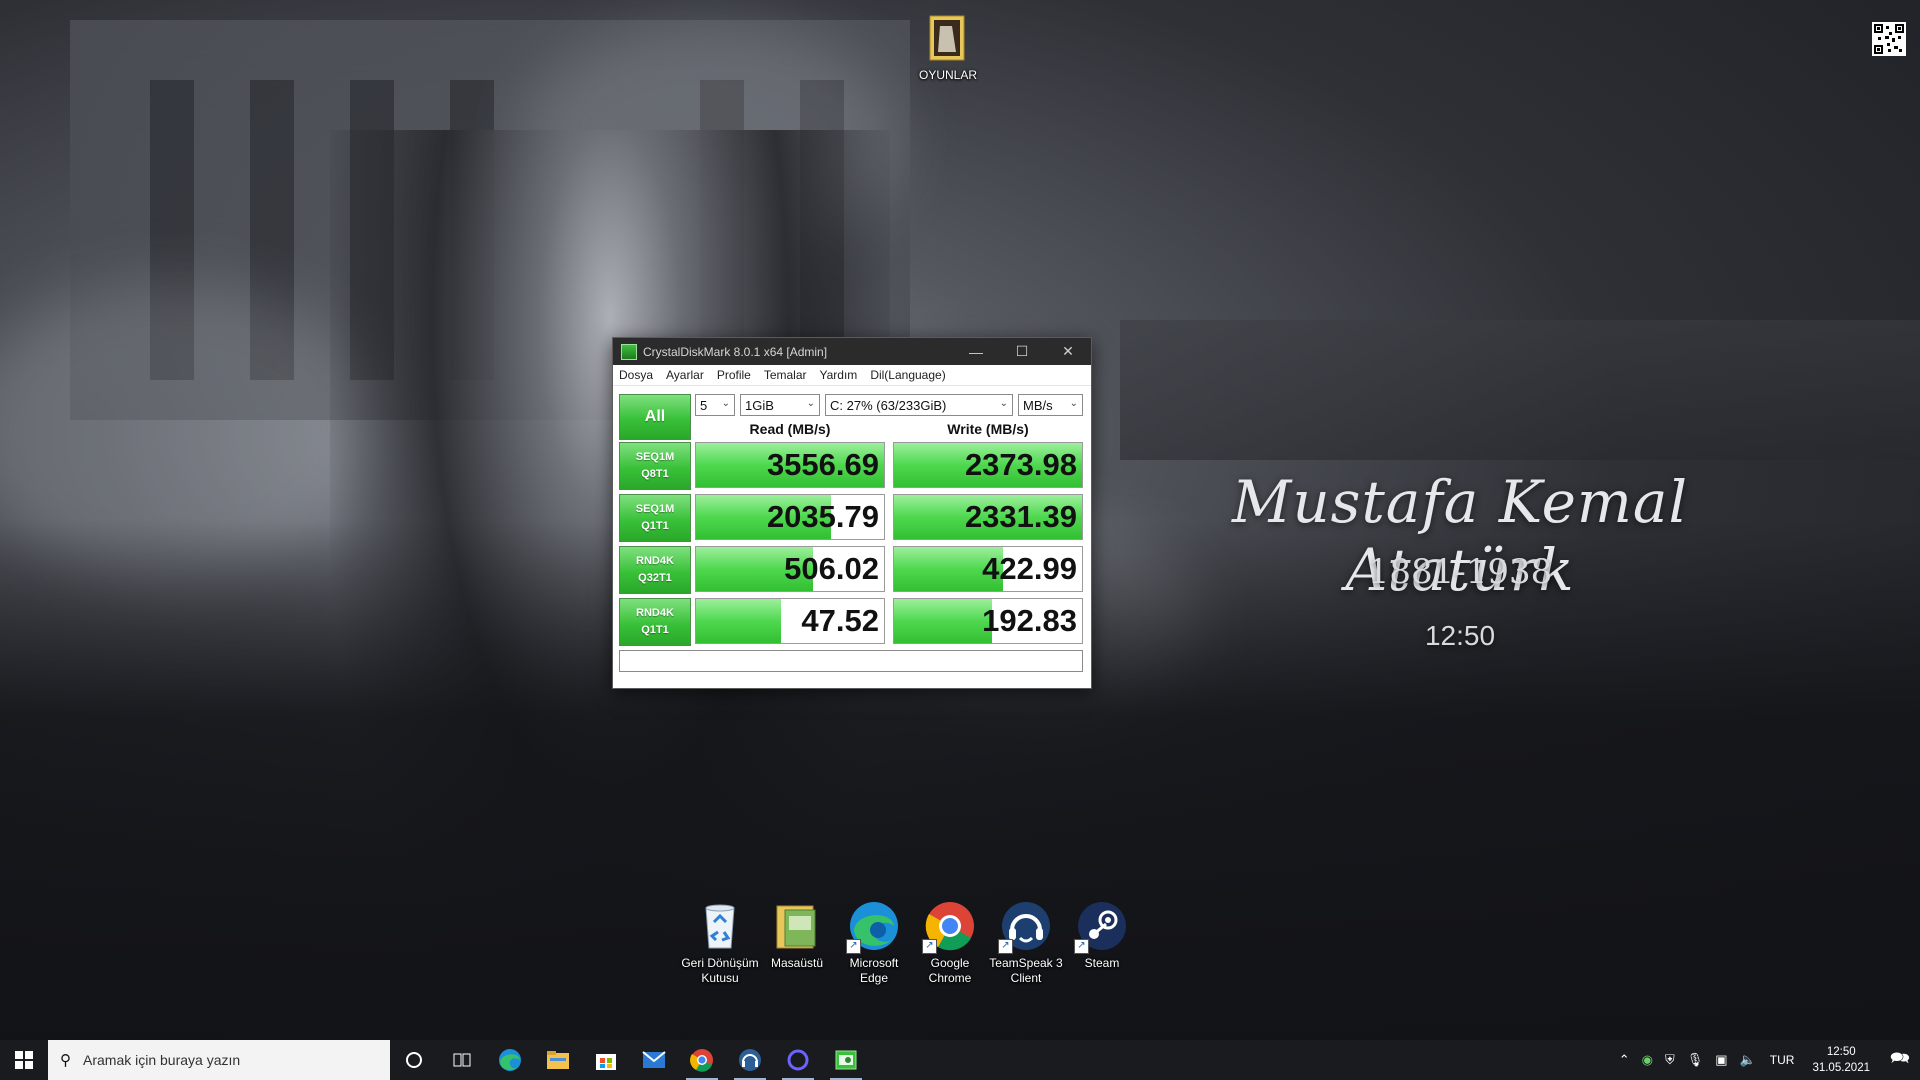  I want to click on desktop-icon-edge: ↗ Microsoft Edge, so click(874, 943).